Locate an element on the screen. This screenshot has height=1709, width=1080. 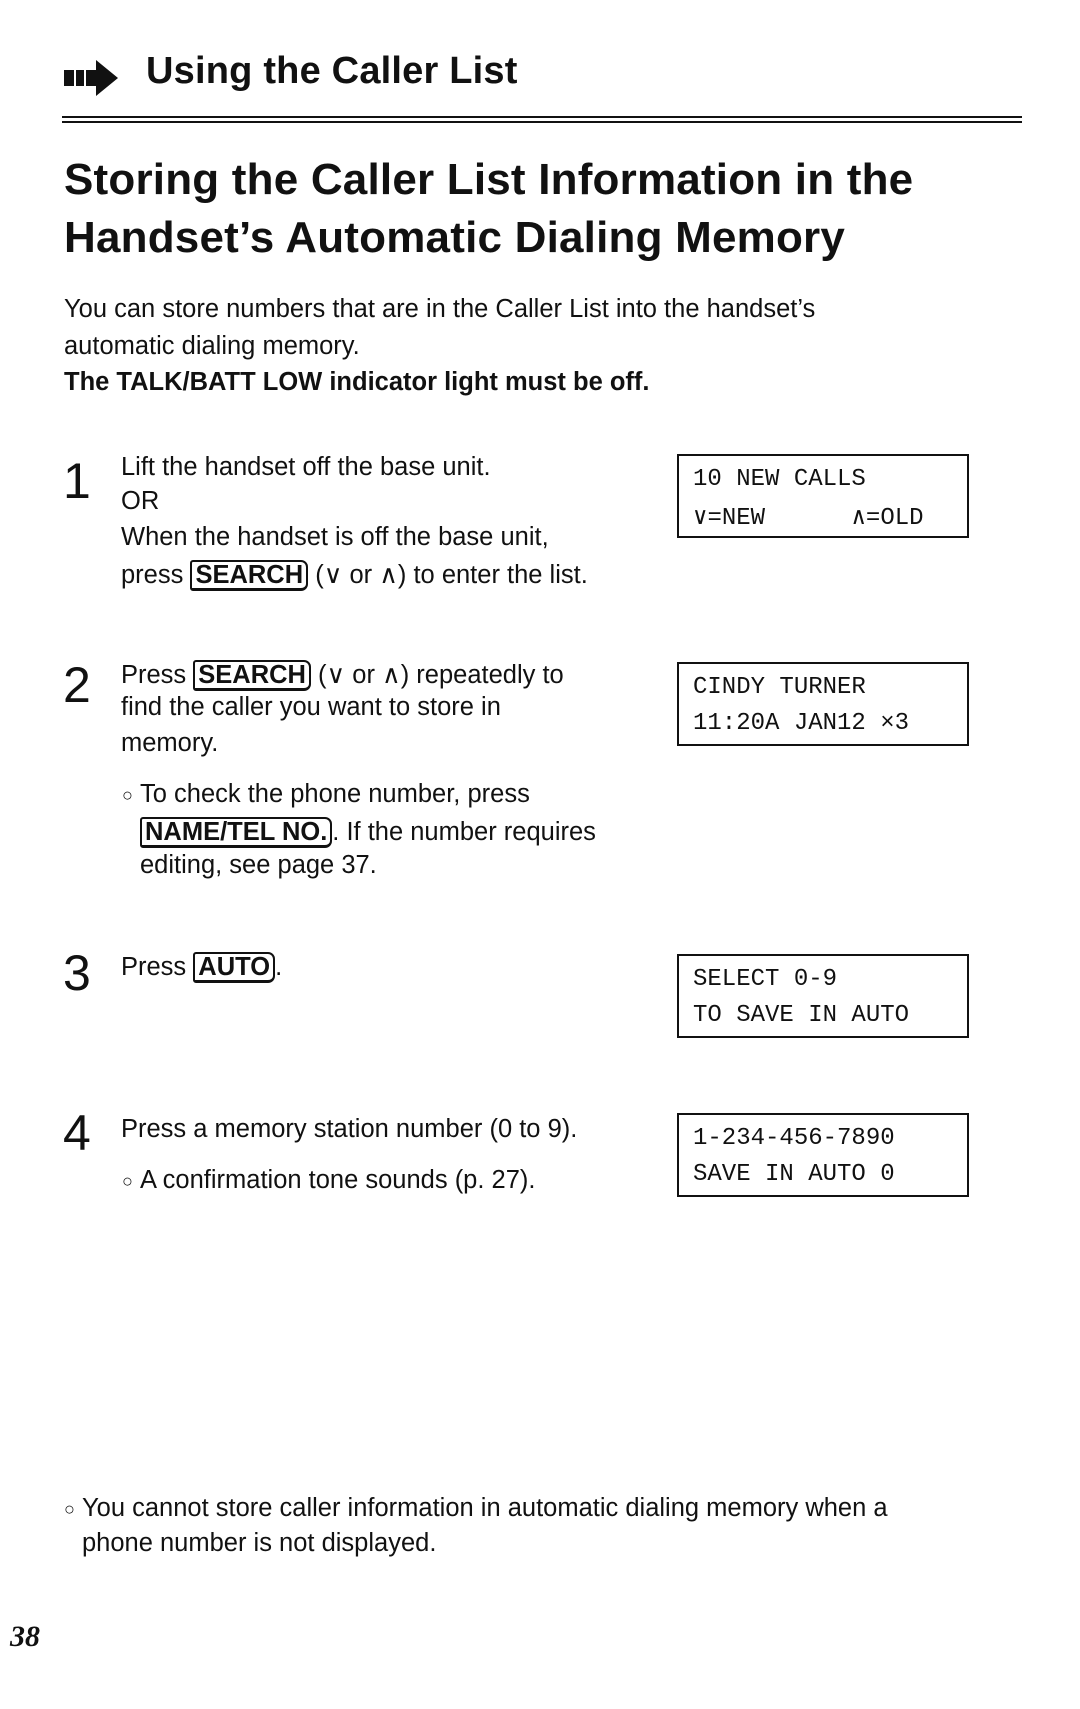
text-segment: press is located at coordinates (156, 575).